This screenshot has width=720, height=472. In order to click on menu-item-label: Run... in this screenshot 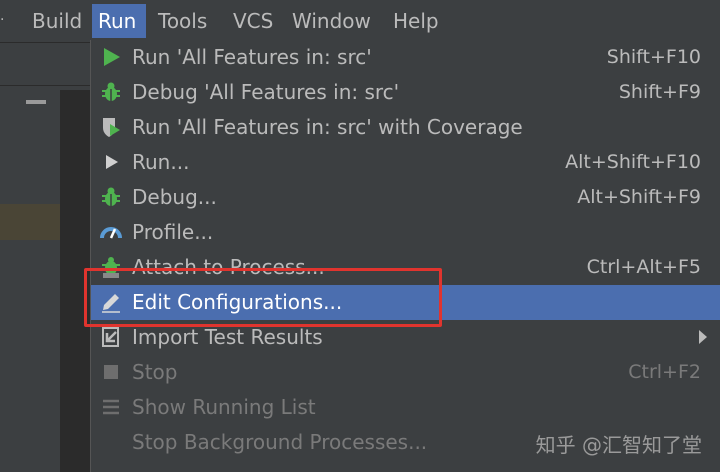, I will do `click(161, 162)`.